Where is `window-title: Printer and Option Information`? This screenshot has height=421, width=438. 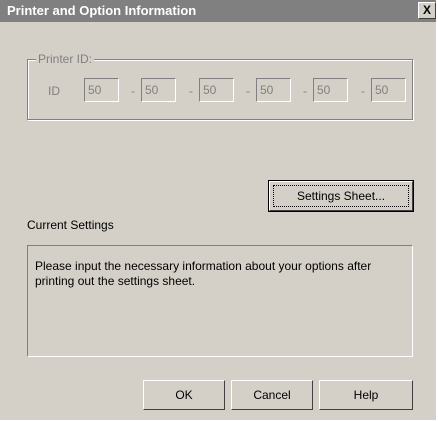 window-title: Printer and Option Information is located at coordinates (102, 10).